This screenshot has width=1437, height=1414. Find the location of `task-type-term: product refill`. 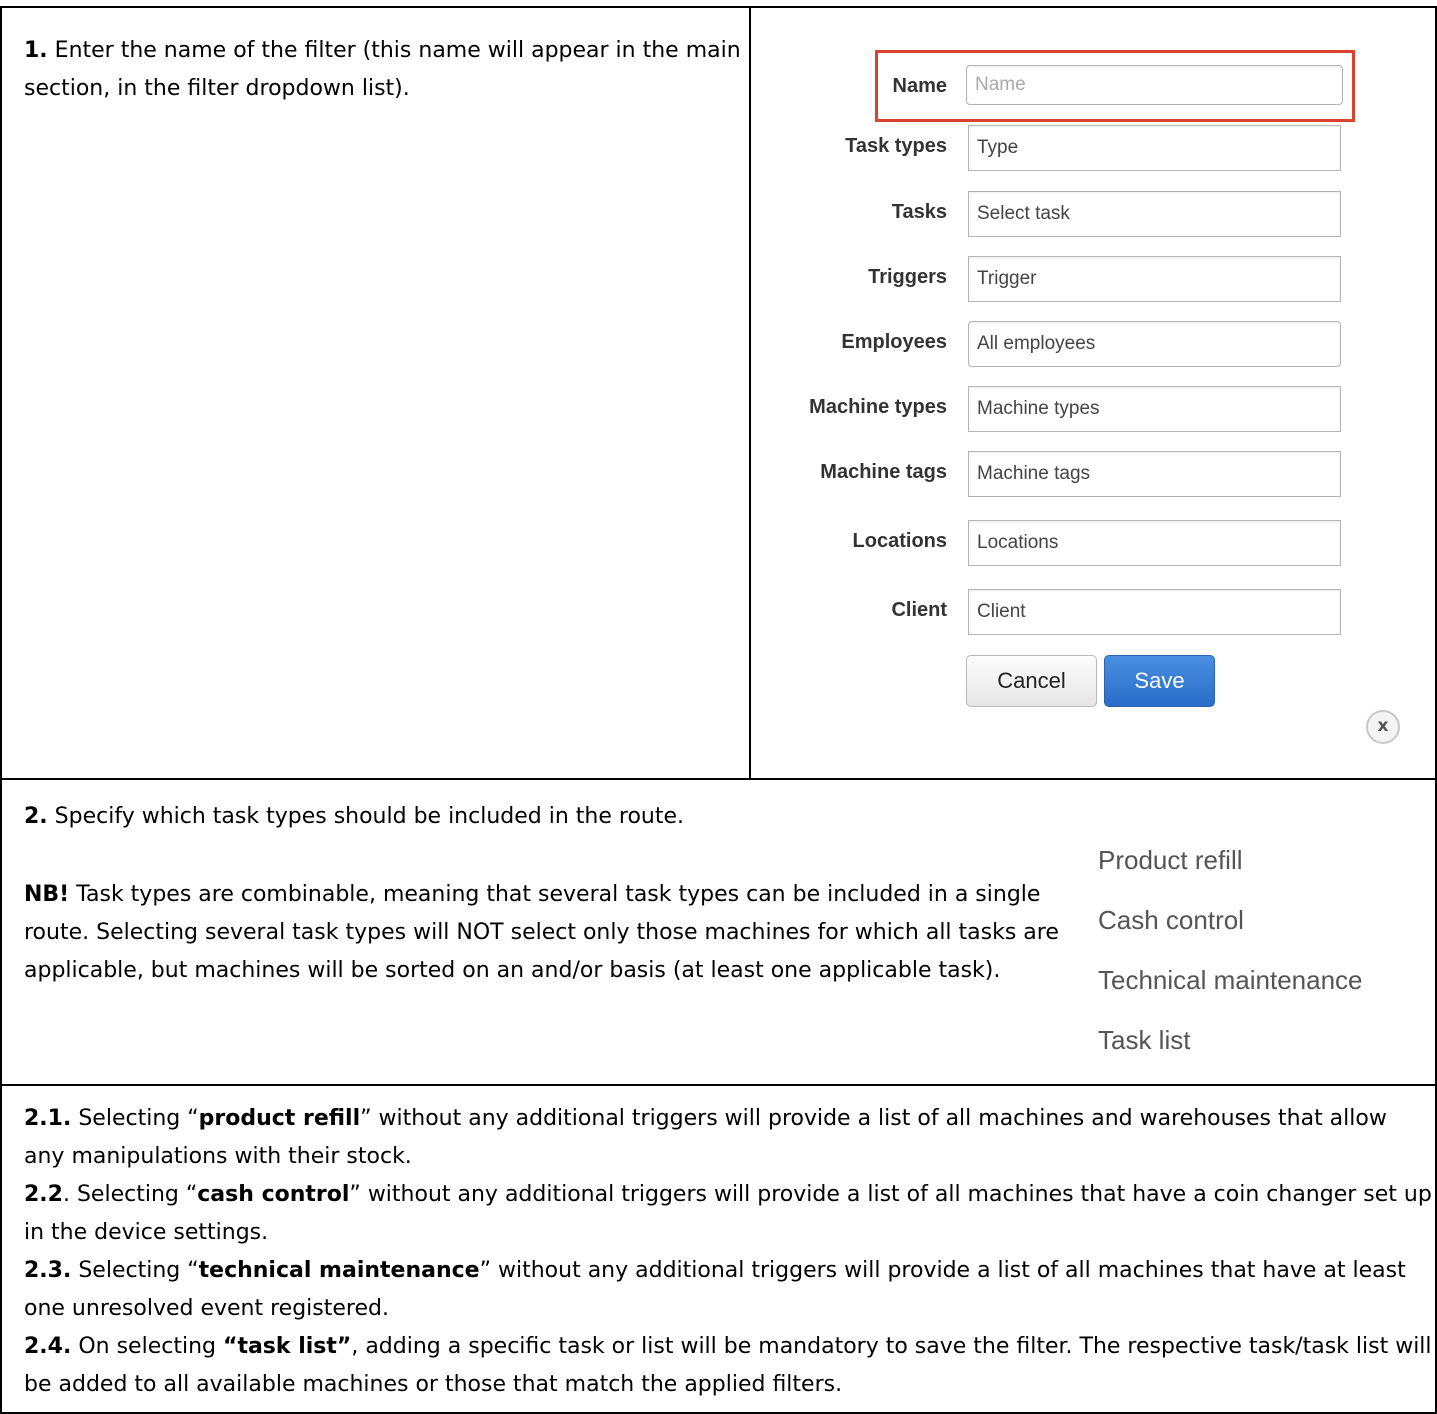

task-type-term: product refill is located at coordinates (279, 1118).